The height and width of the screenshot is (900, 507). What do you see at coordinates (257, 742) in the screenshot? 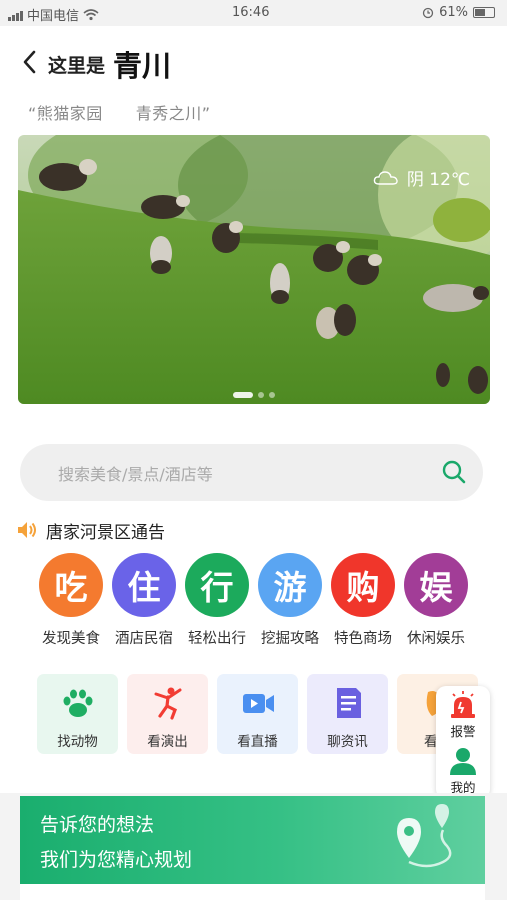
I see `card-label: 看直播` at bounding box center [257, 742].